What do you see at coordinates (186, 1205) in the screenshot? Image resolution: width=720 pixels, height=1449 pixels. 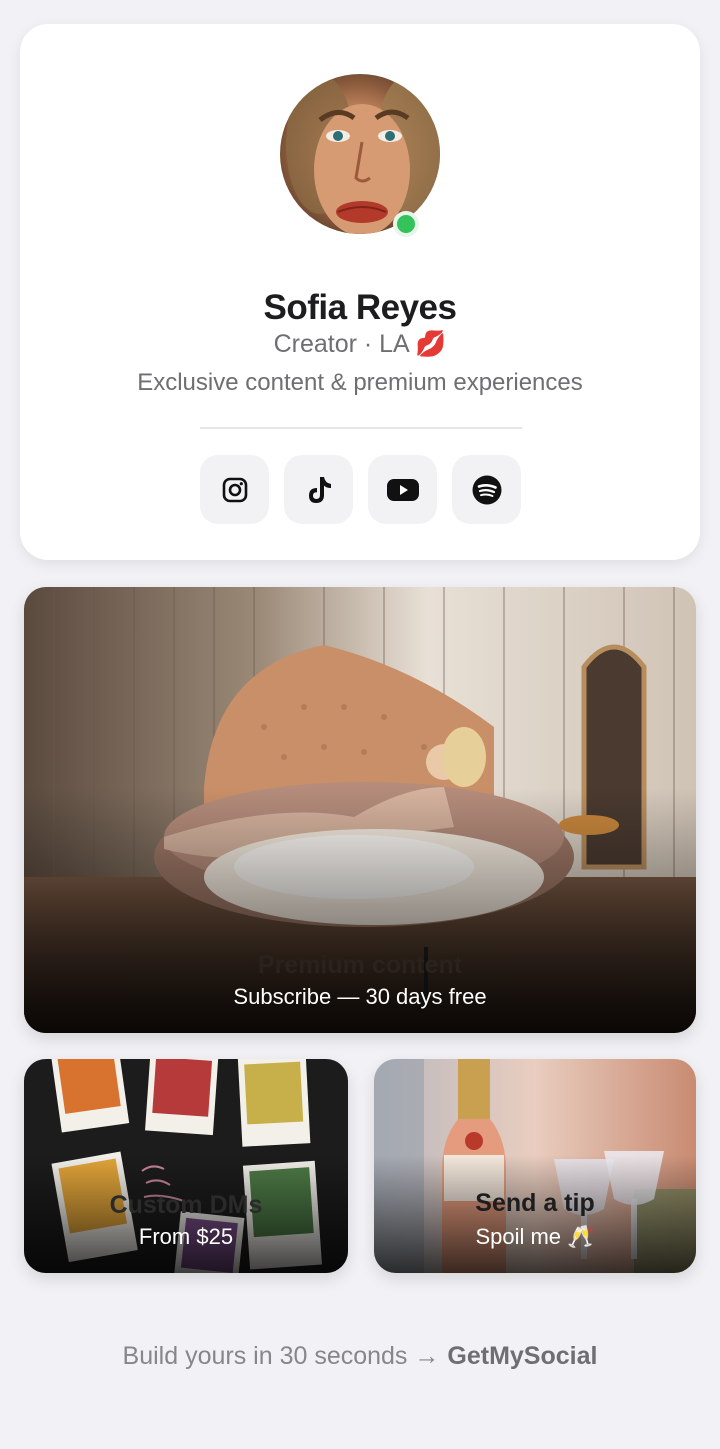 I see `custom-dms-title: Custom DMs` at bounding box center [186, 1205].